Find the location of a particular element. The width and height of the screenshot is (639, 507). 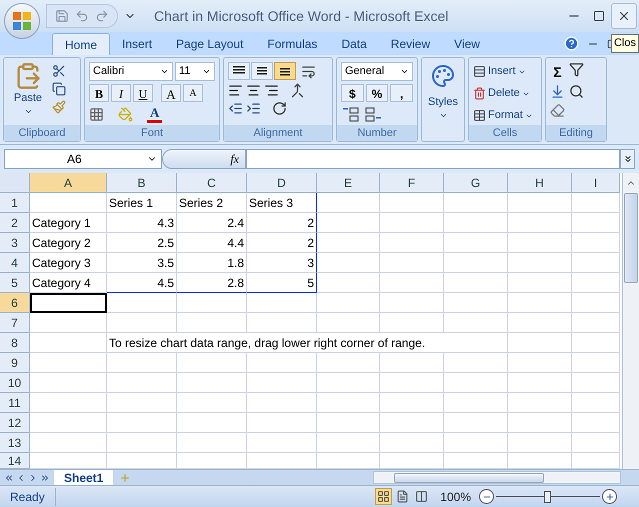

font-name-value: Calibri is located at coordinates (108, 72).